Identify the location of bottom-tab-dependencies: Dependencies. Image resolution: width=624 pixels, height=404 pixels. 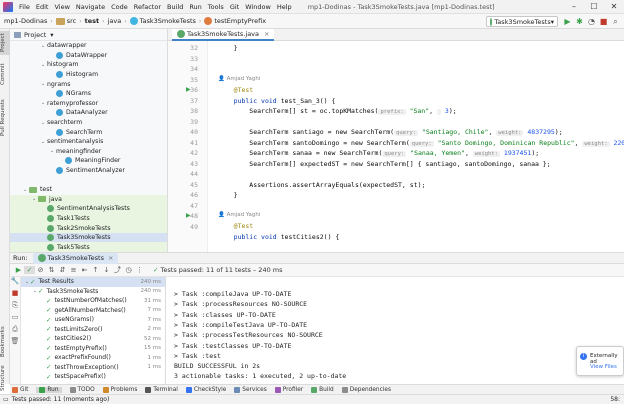
(366, 389).